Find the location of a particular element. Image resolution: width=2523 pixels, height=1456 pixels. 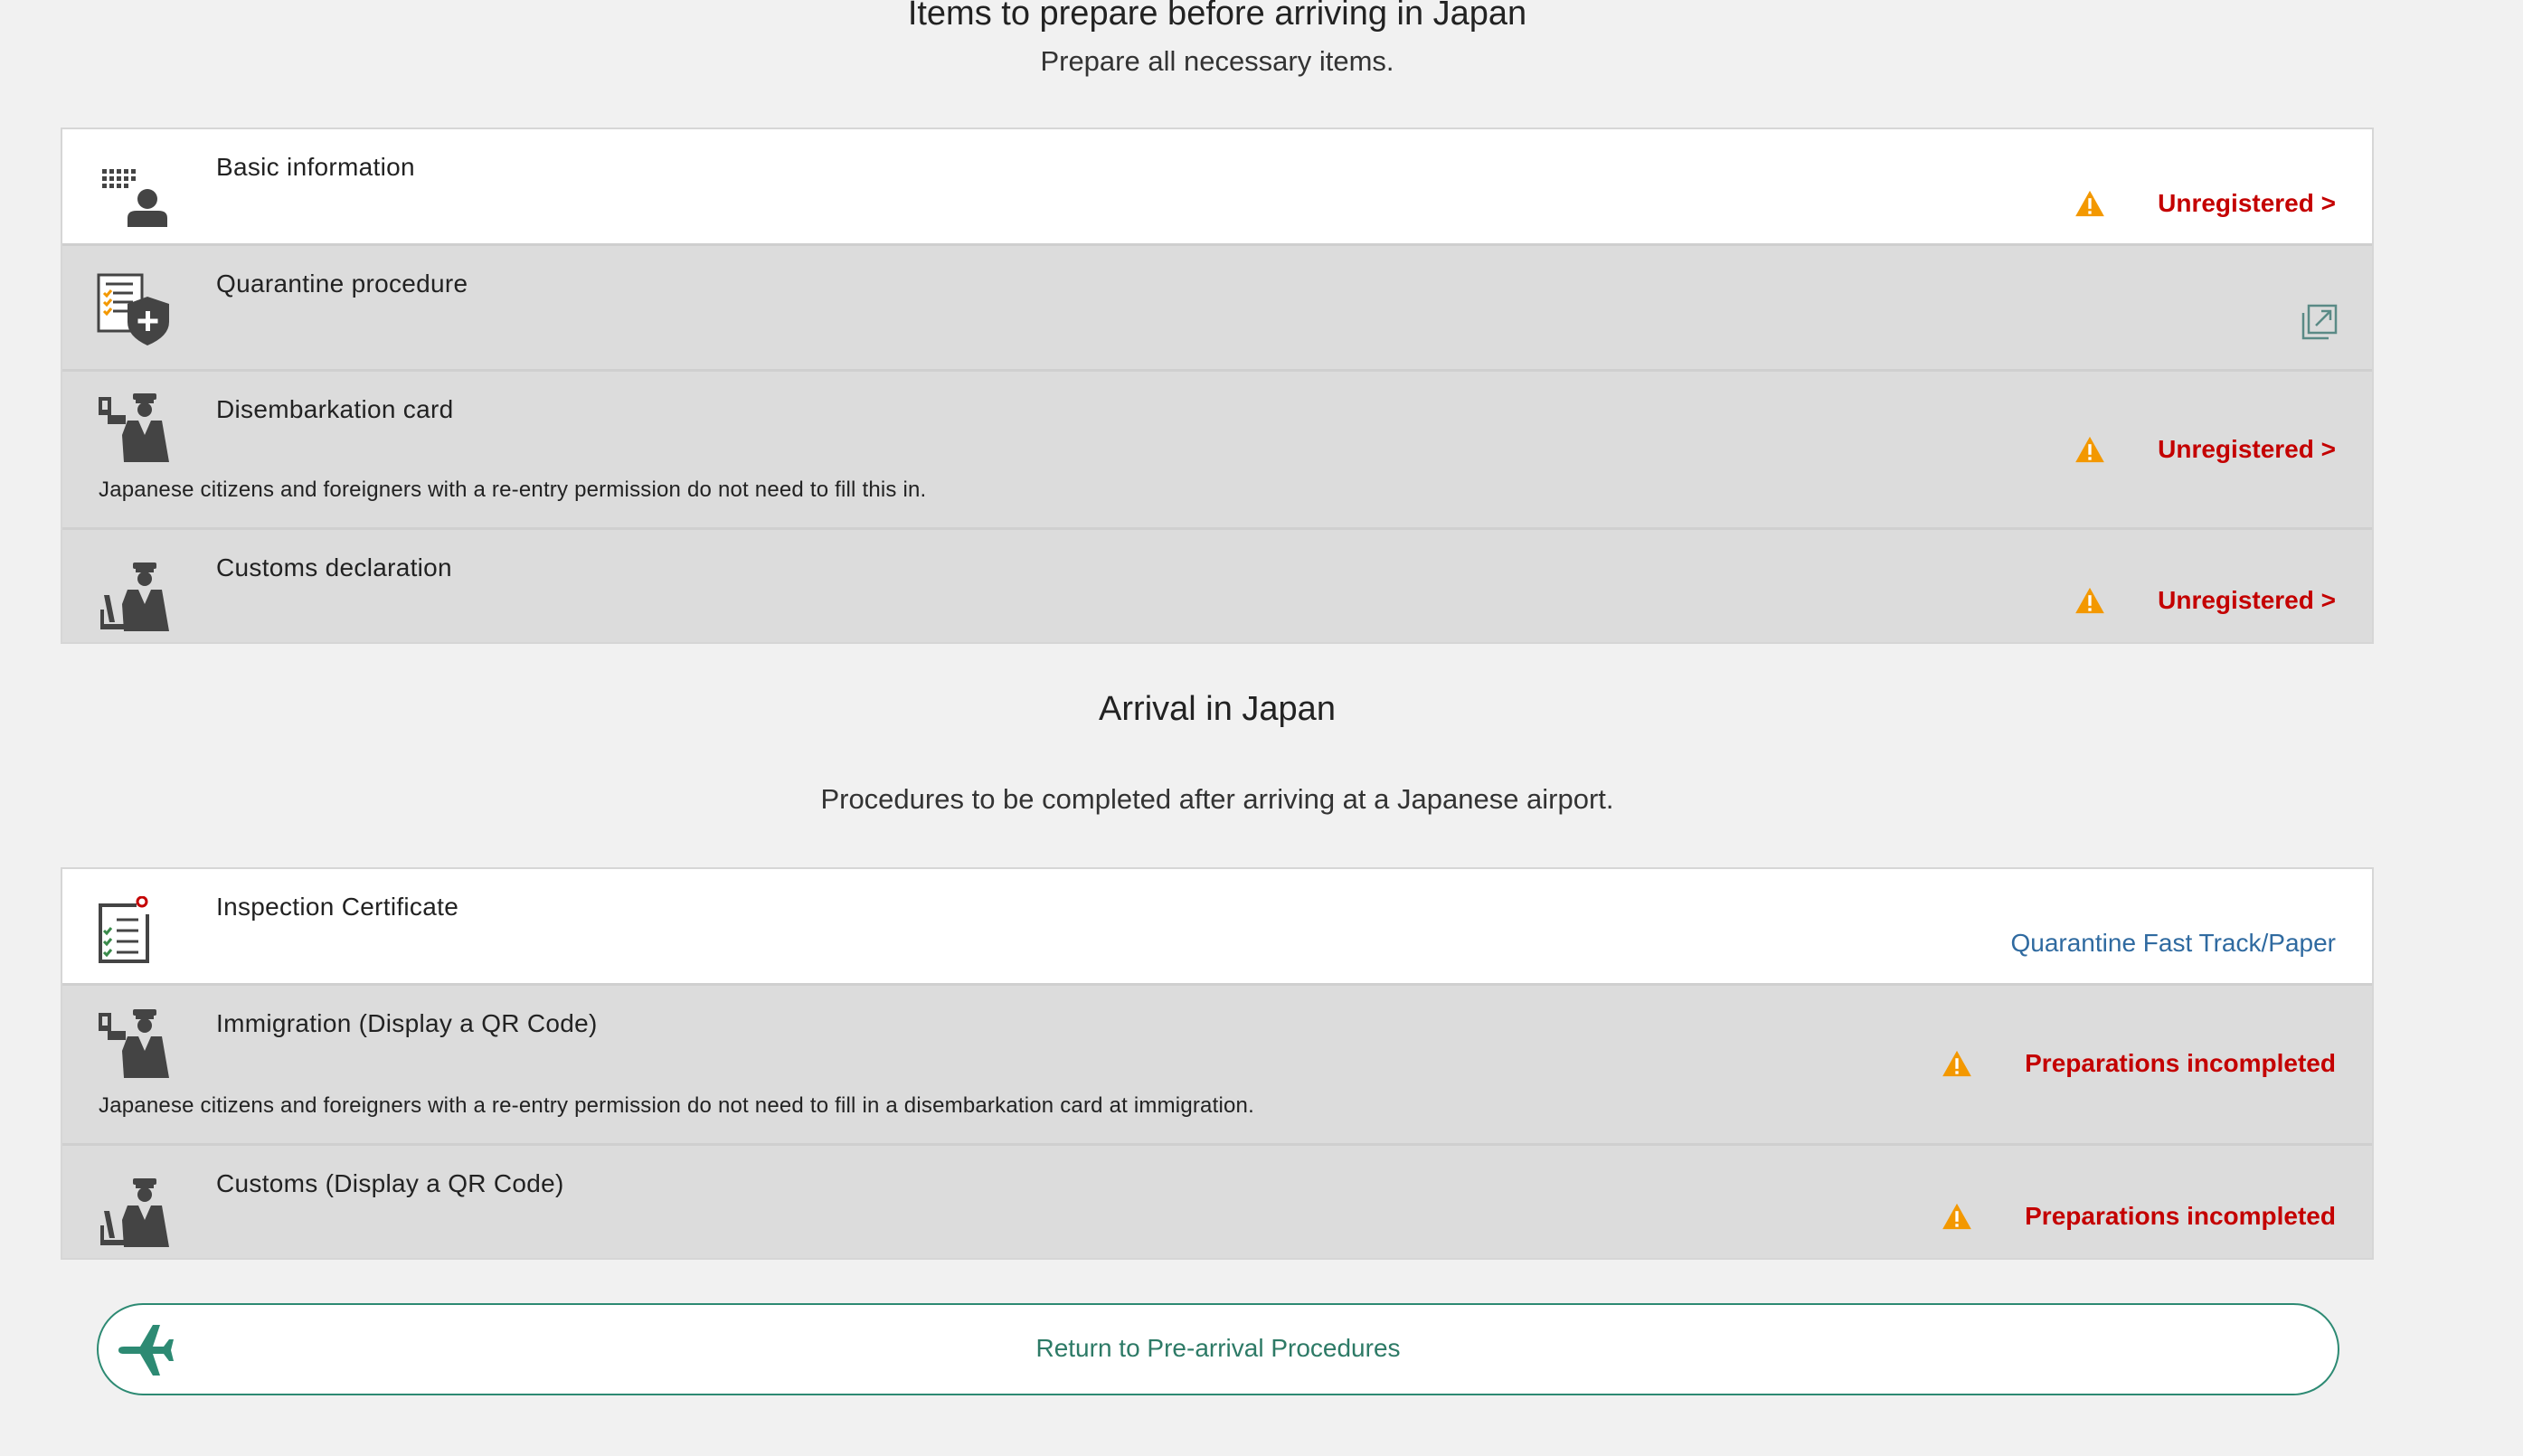

quarantine-fast-track-link: Quarantine Fast Track/Paper is located at coordinates (2173, 943).